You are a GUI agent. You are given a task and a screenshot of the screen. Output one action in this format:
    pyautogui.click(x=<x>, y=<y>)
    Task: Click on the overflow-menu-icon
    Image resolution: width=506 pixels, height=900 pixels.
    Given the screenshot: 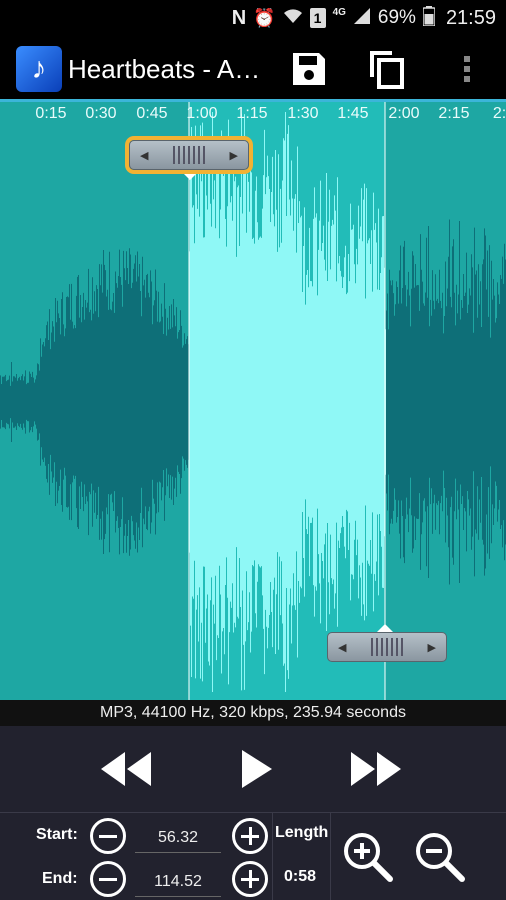 What is the action you would take?
    pyautogui.click(x=467, y=69)
    